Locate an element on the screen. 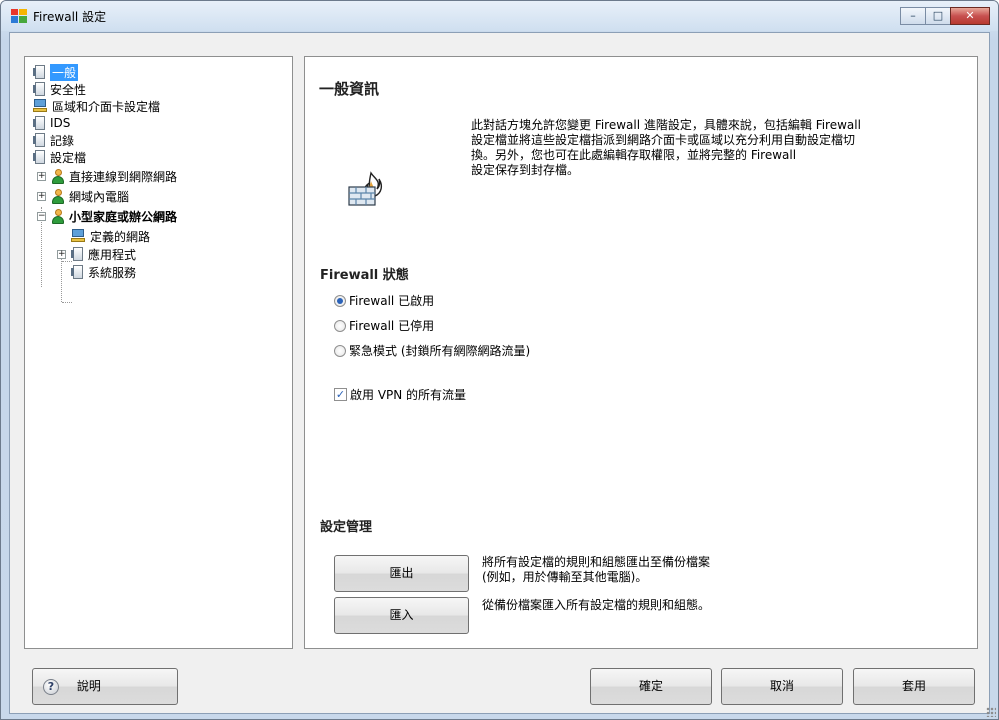 The image size is (999, 720). import-button-label: 匯入 is located at coordinates (401, 615).